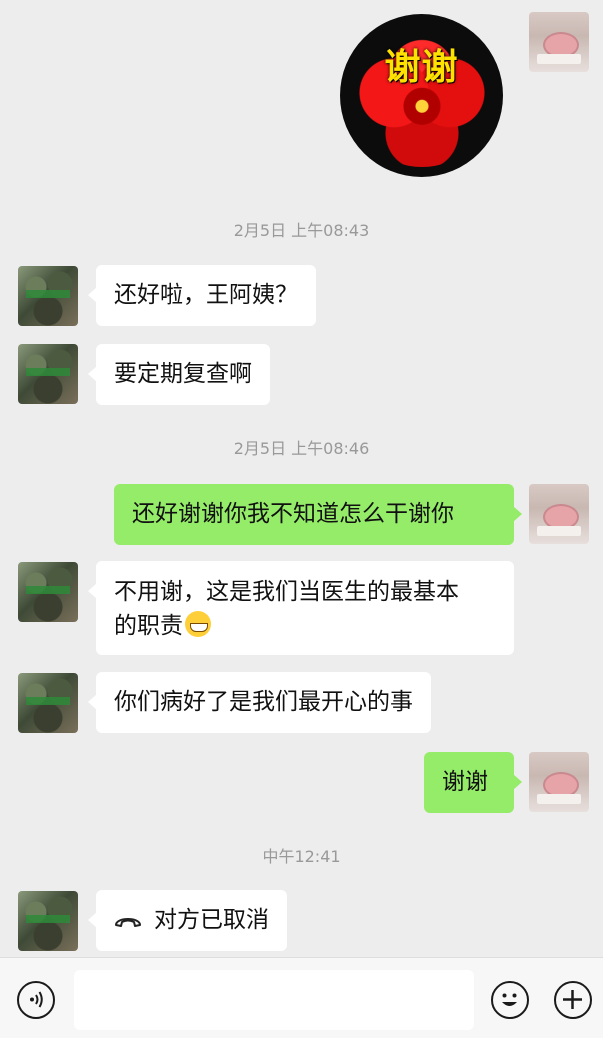  Describe the element at coordinates (421, 95) in the screenshot. I see `thanks-flower-sticker: 谢谢` at that location.